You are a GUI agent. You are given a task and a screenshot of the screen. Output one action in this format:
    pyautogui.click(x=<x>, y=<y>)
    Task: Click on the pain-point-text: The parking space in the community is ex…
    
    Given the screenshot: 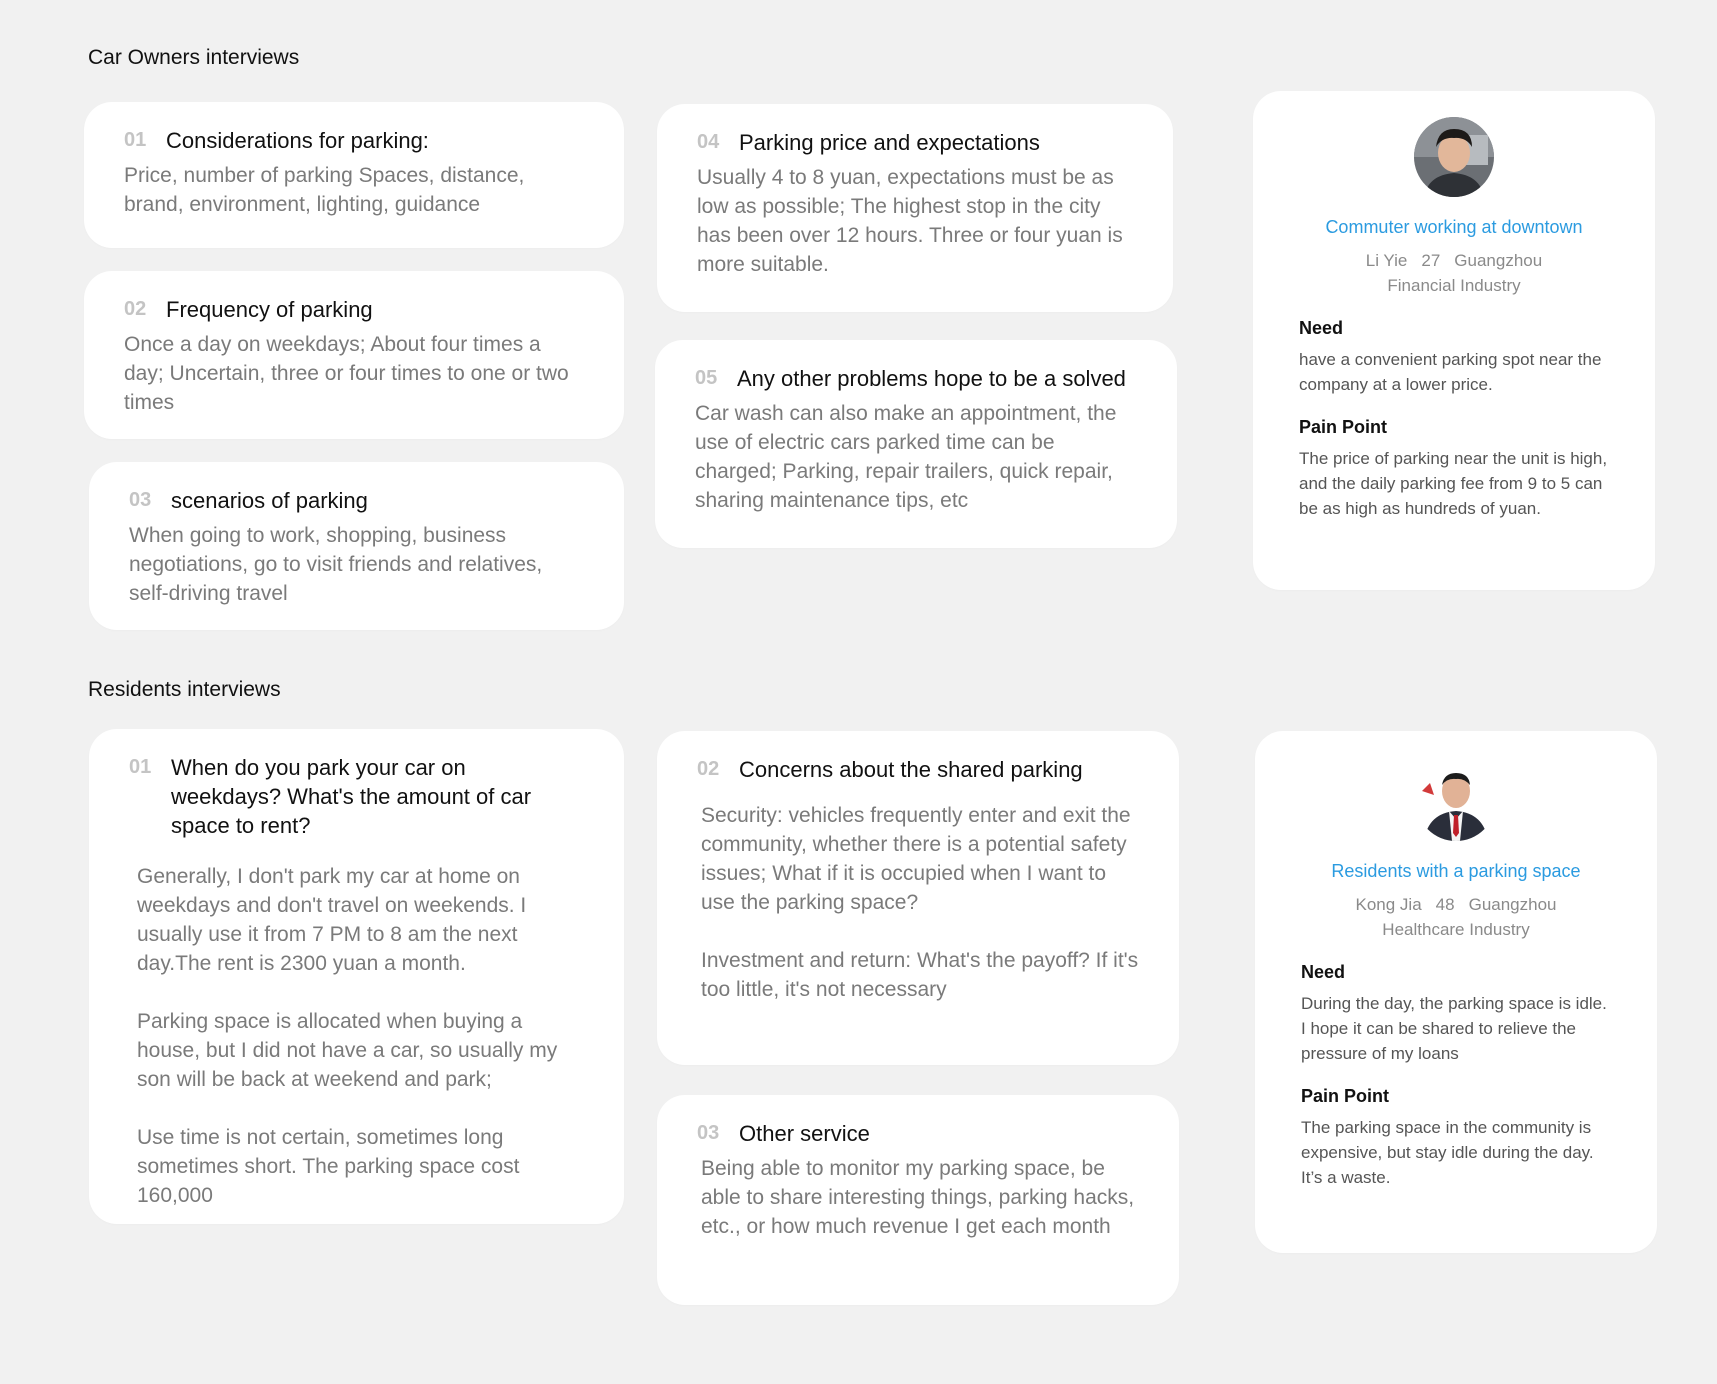 What is the action you would take?
    pyautogui.click(x=1447, y=1152)
    